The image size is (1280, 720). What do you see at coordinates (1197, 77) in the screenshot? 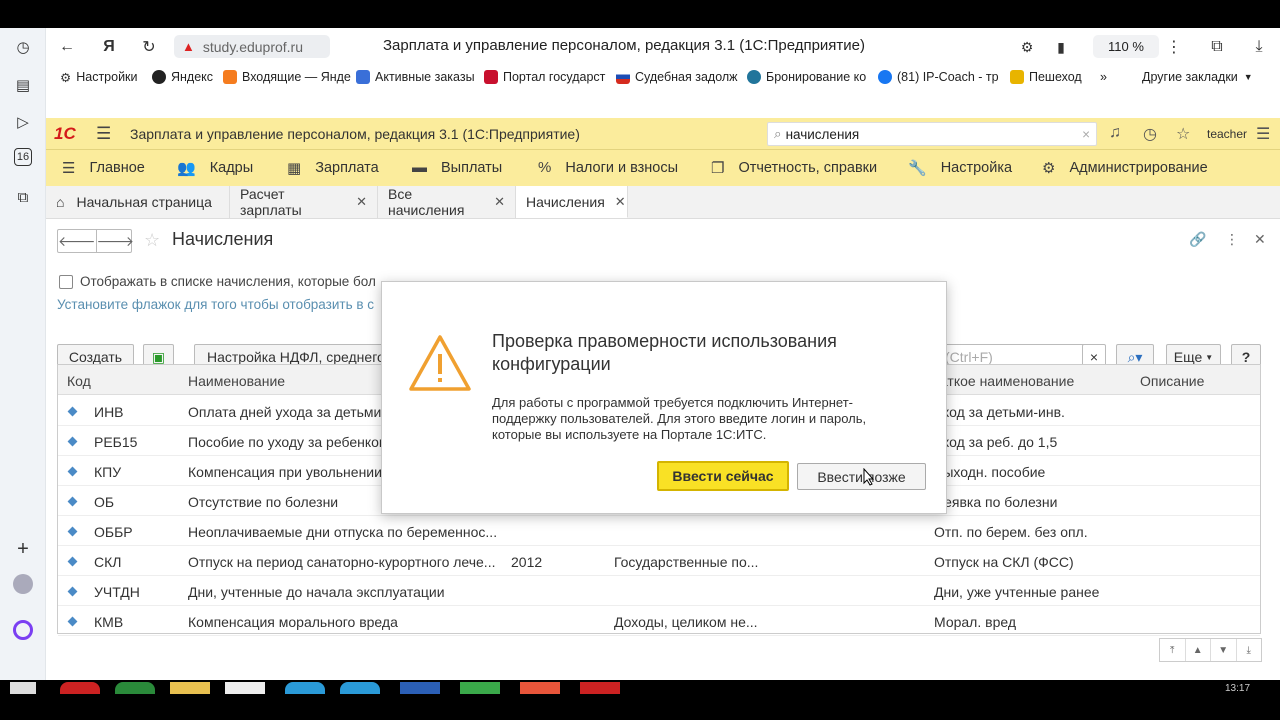
I see `other-bookmarks: Другие закладки ▼` at bounding box center [1197, 77].